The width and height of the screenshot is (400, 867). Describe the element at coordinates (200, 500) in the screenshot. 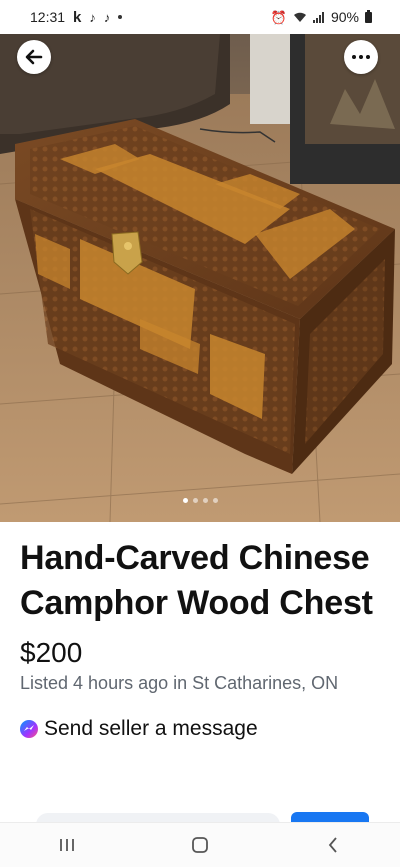

I see `photo-pager` at that location.